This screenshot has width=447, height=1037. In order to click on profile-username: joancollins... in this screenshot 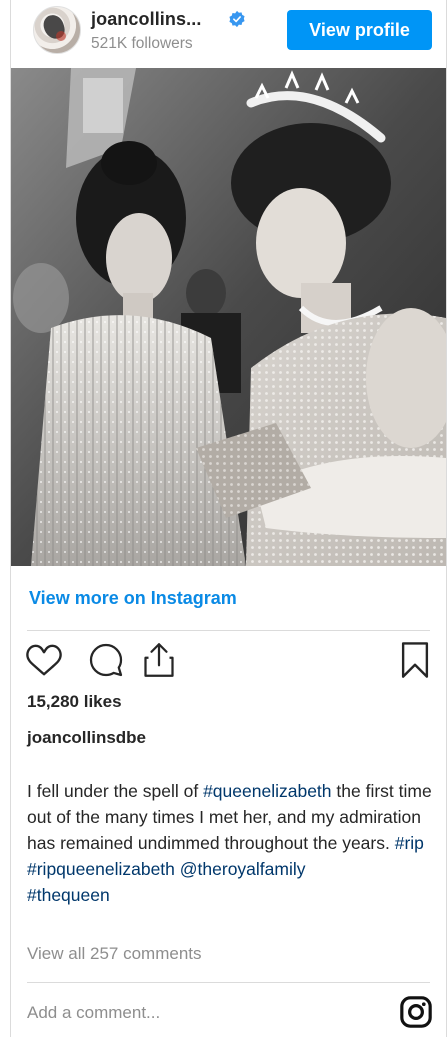, I will do `click(146, 19)`.